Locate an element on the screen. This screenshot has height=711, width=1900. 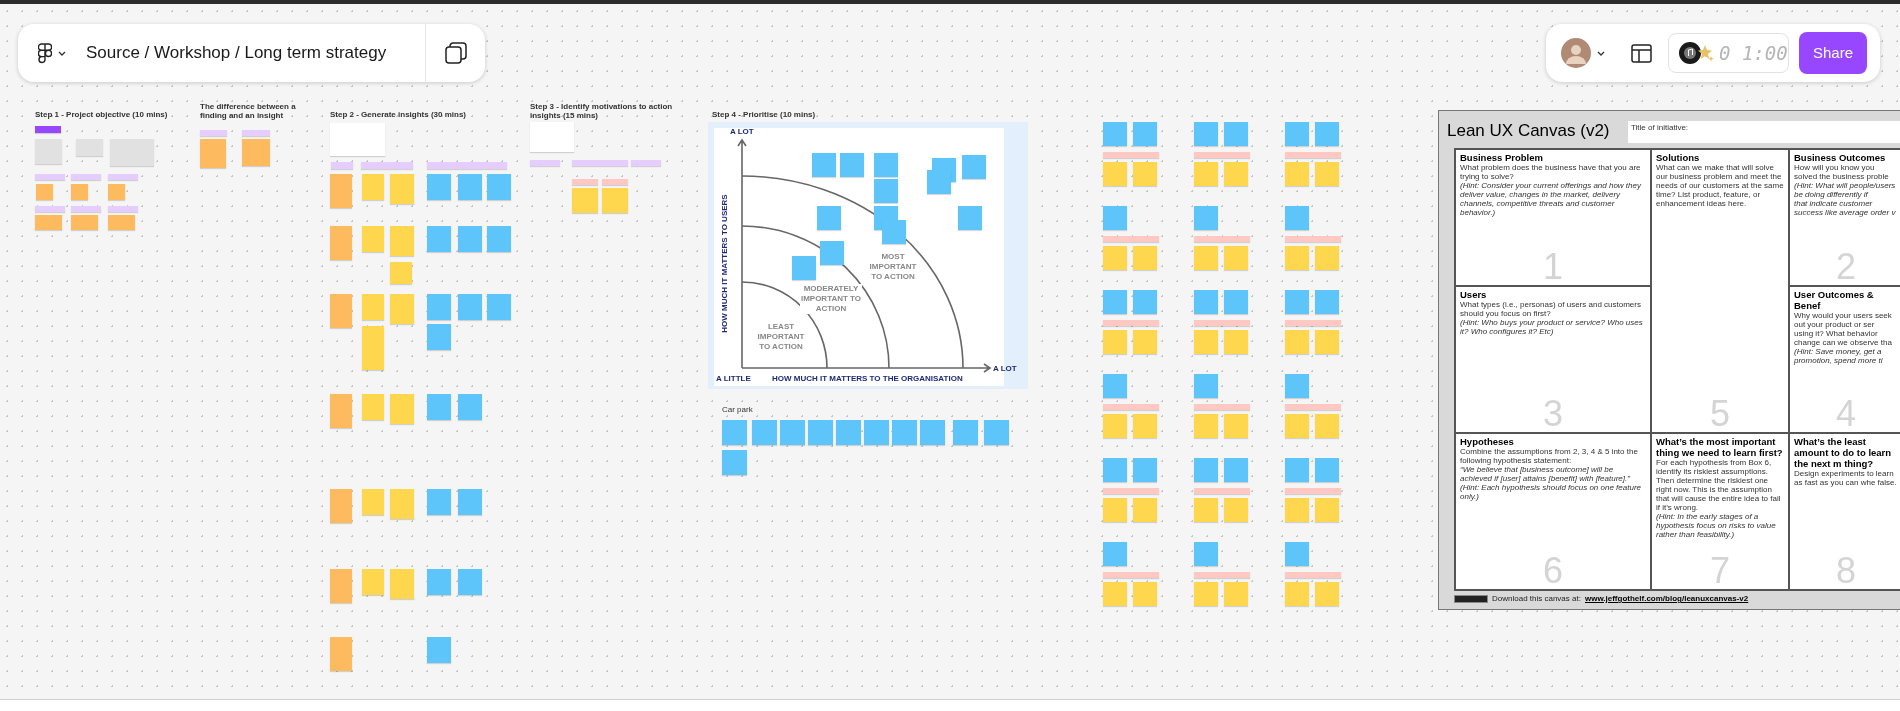
box-description: (Hint: Consider your current offerings and how they deliver value, changes in the market, delivery channels, competitive threats and customer behavior.) is located at coordinates (1551, 199).